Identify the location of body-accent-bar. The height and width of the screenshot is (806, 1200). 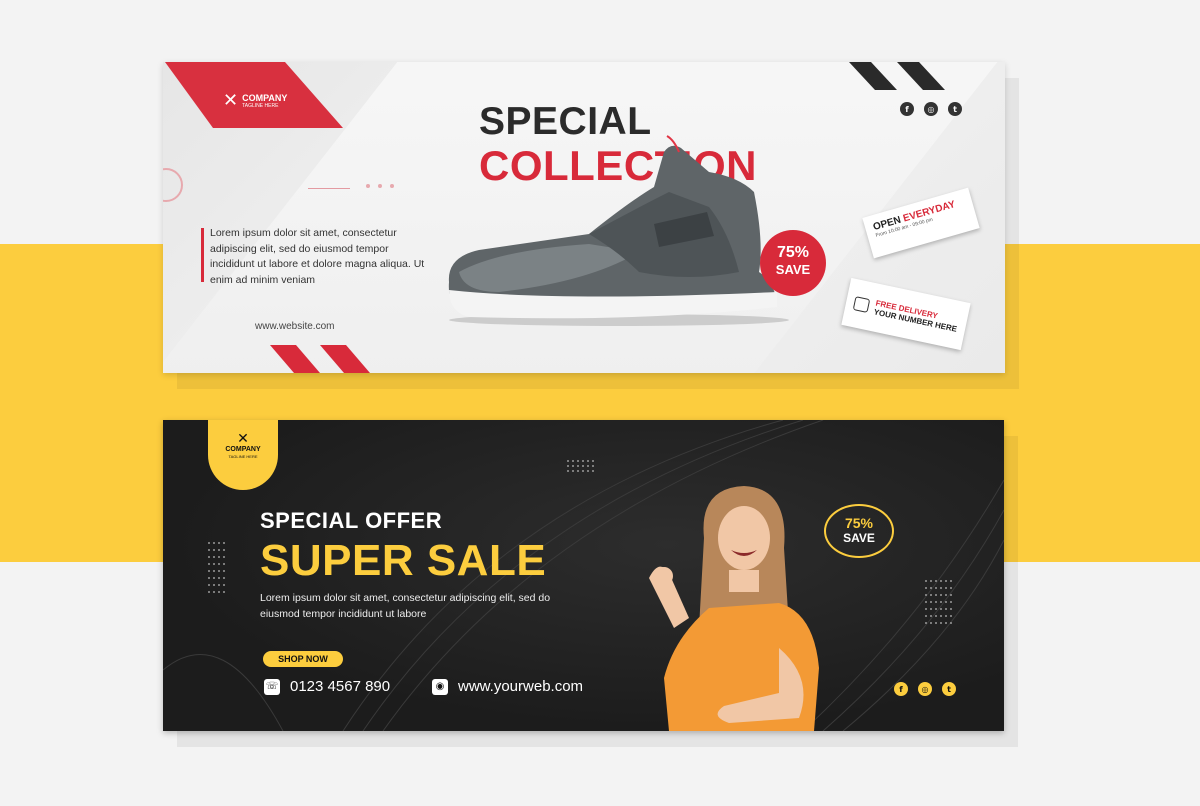
(202, 255).